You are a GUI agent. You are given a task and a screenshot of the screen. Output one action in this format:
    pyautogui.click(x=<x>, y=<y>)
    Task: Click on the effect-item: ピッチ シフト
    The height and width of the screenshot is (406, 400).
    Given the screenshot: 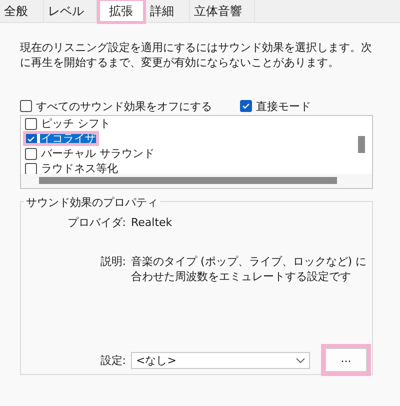 What is the action you would take?
    pyautogui.click(x=68, y=123)
    